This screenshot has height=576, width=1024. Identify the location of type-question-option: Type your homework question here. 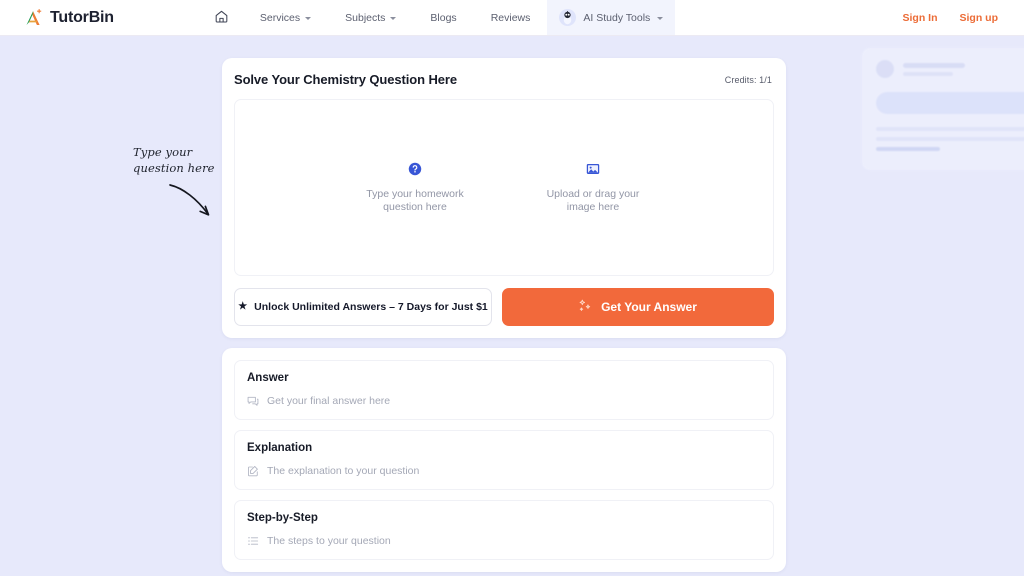
(415, 188).